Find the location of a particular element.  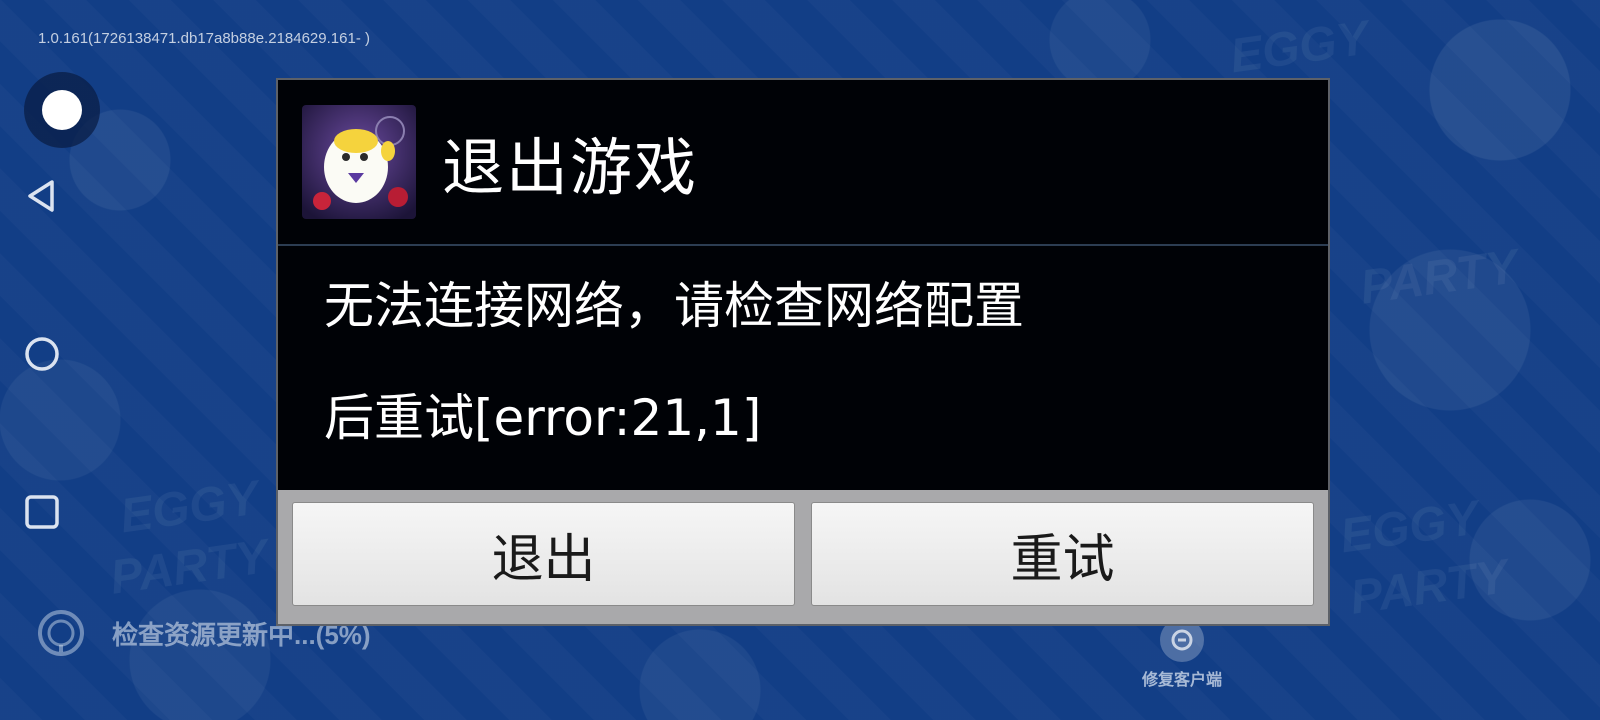

dialog-button-bar: 退出 重试 is located at coordinates (803, 557).